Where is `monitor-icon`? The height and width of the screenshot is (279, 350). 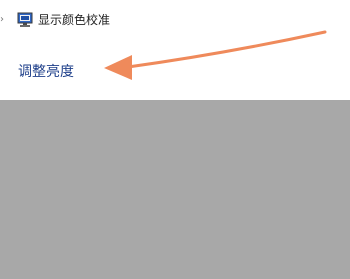 monitor-icon is located at coordinates (25, 19).